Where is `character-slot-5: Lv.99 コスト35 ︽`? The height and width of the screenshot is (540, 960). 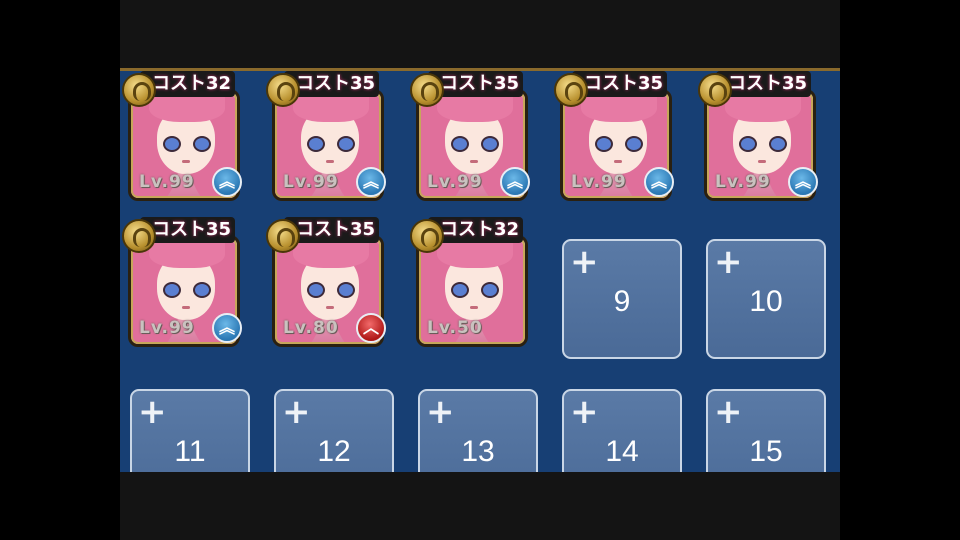
character-slot-5: Lv.99 コスト35 ︽ is located at coordinates (758, 136).